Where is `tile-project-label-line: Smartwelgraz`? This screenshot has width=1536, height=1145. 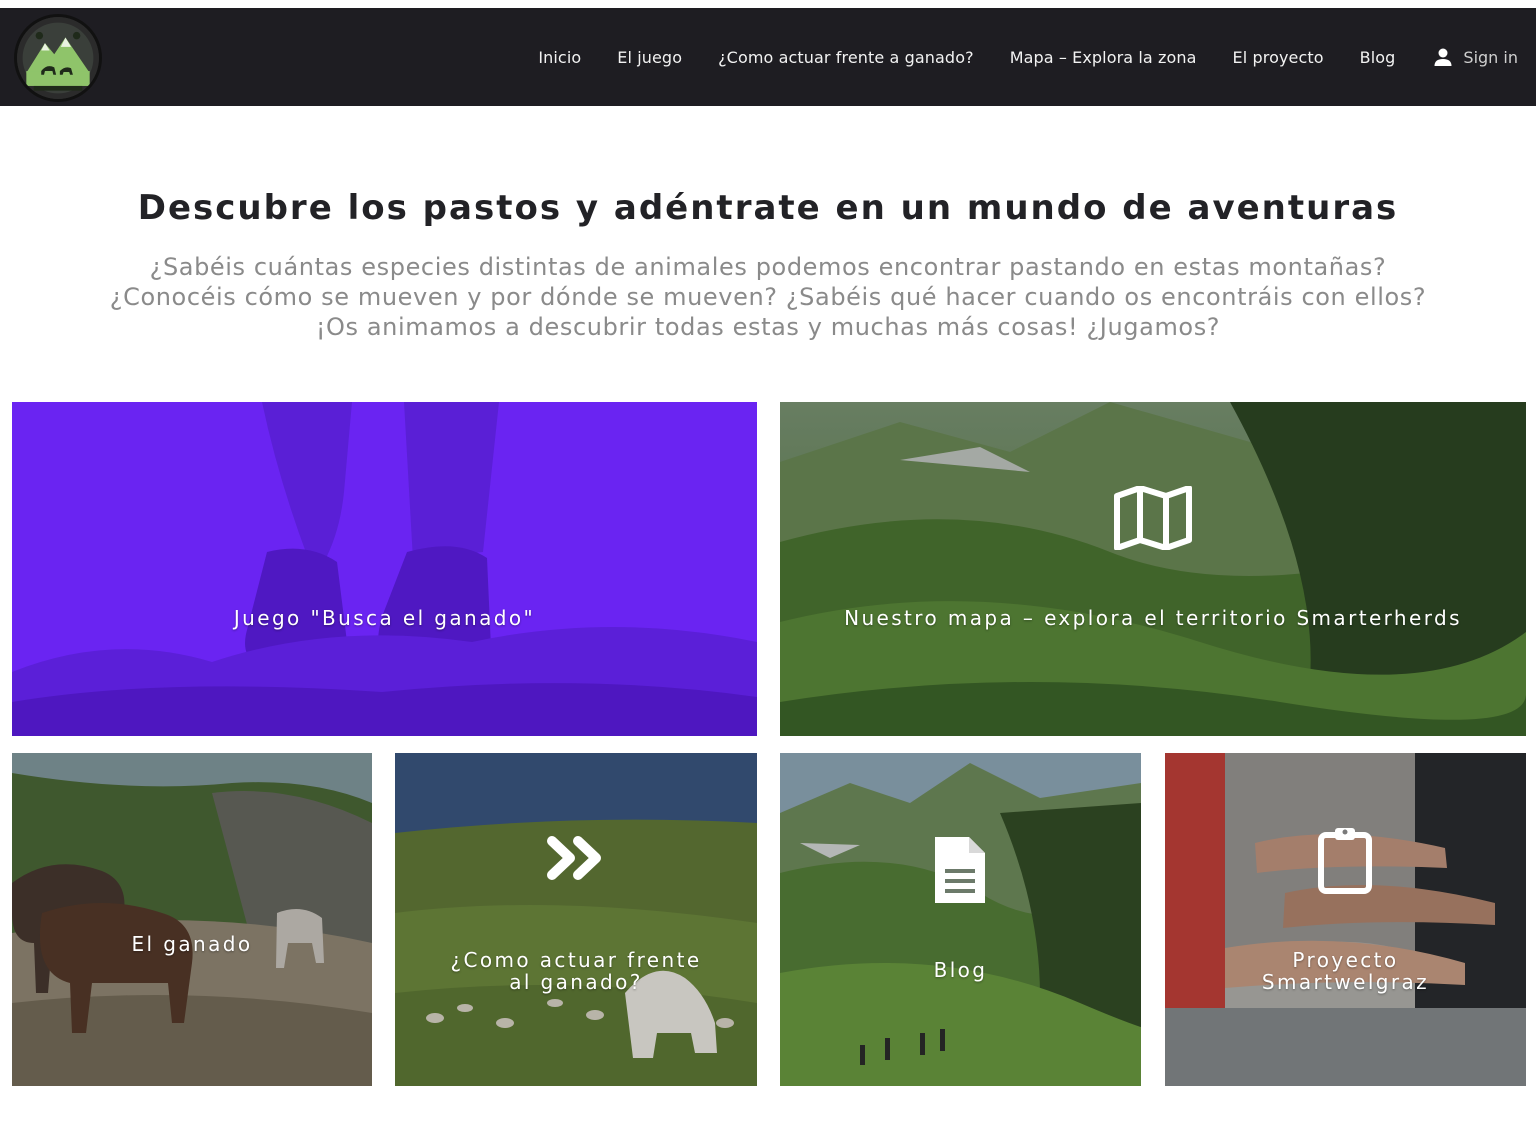 tile-project-label-line: Smartwelgraz is located at coordinates (1345, 982).